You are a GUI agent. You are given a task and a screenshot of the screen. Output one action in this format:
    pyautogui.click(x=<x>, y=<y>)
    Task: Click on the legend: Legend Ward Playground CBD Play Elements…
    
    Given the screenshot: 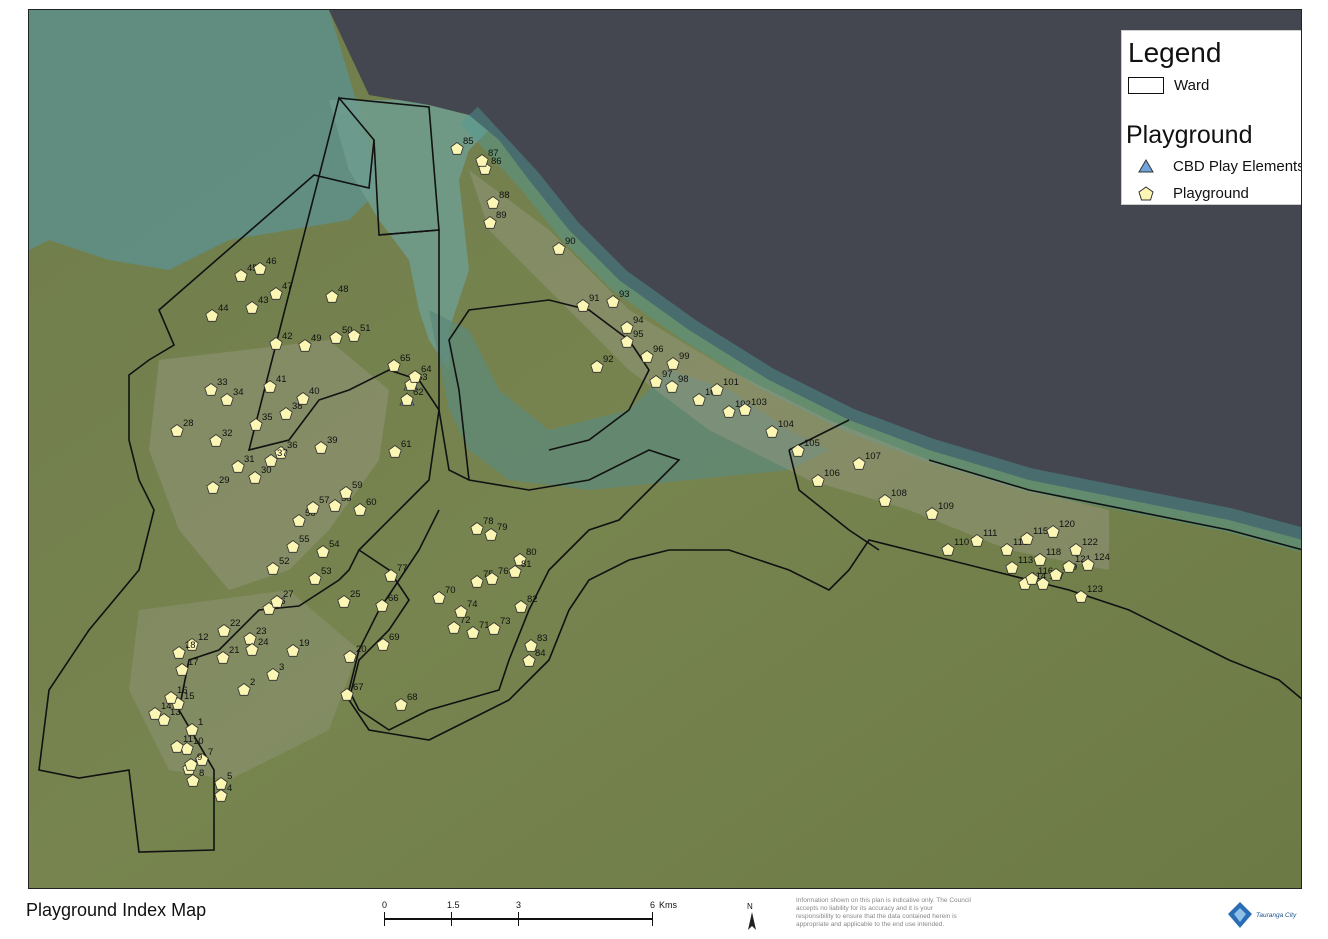 What is the action you would take?
    pyautogui.click(x=1211, y=117)
    